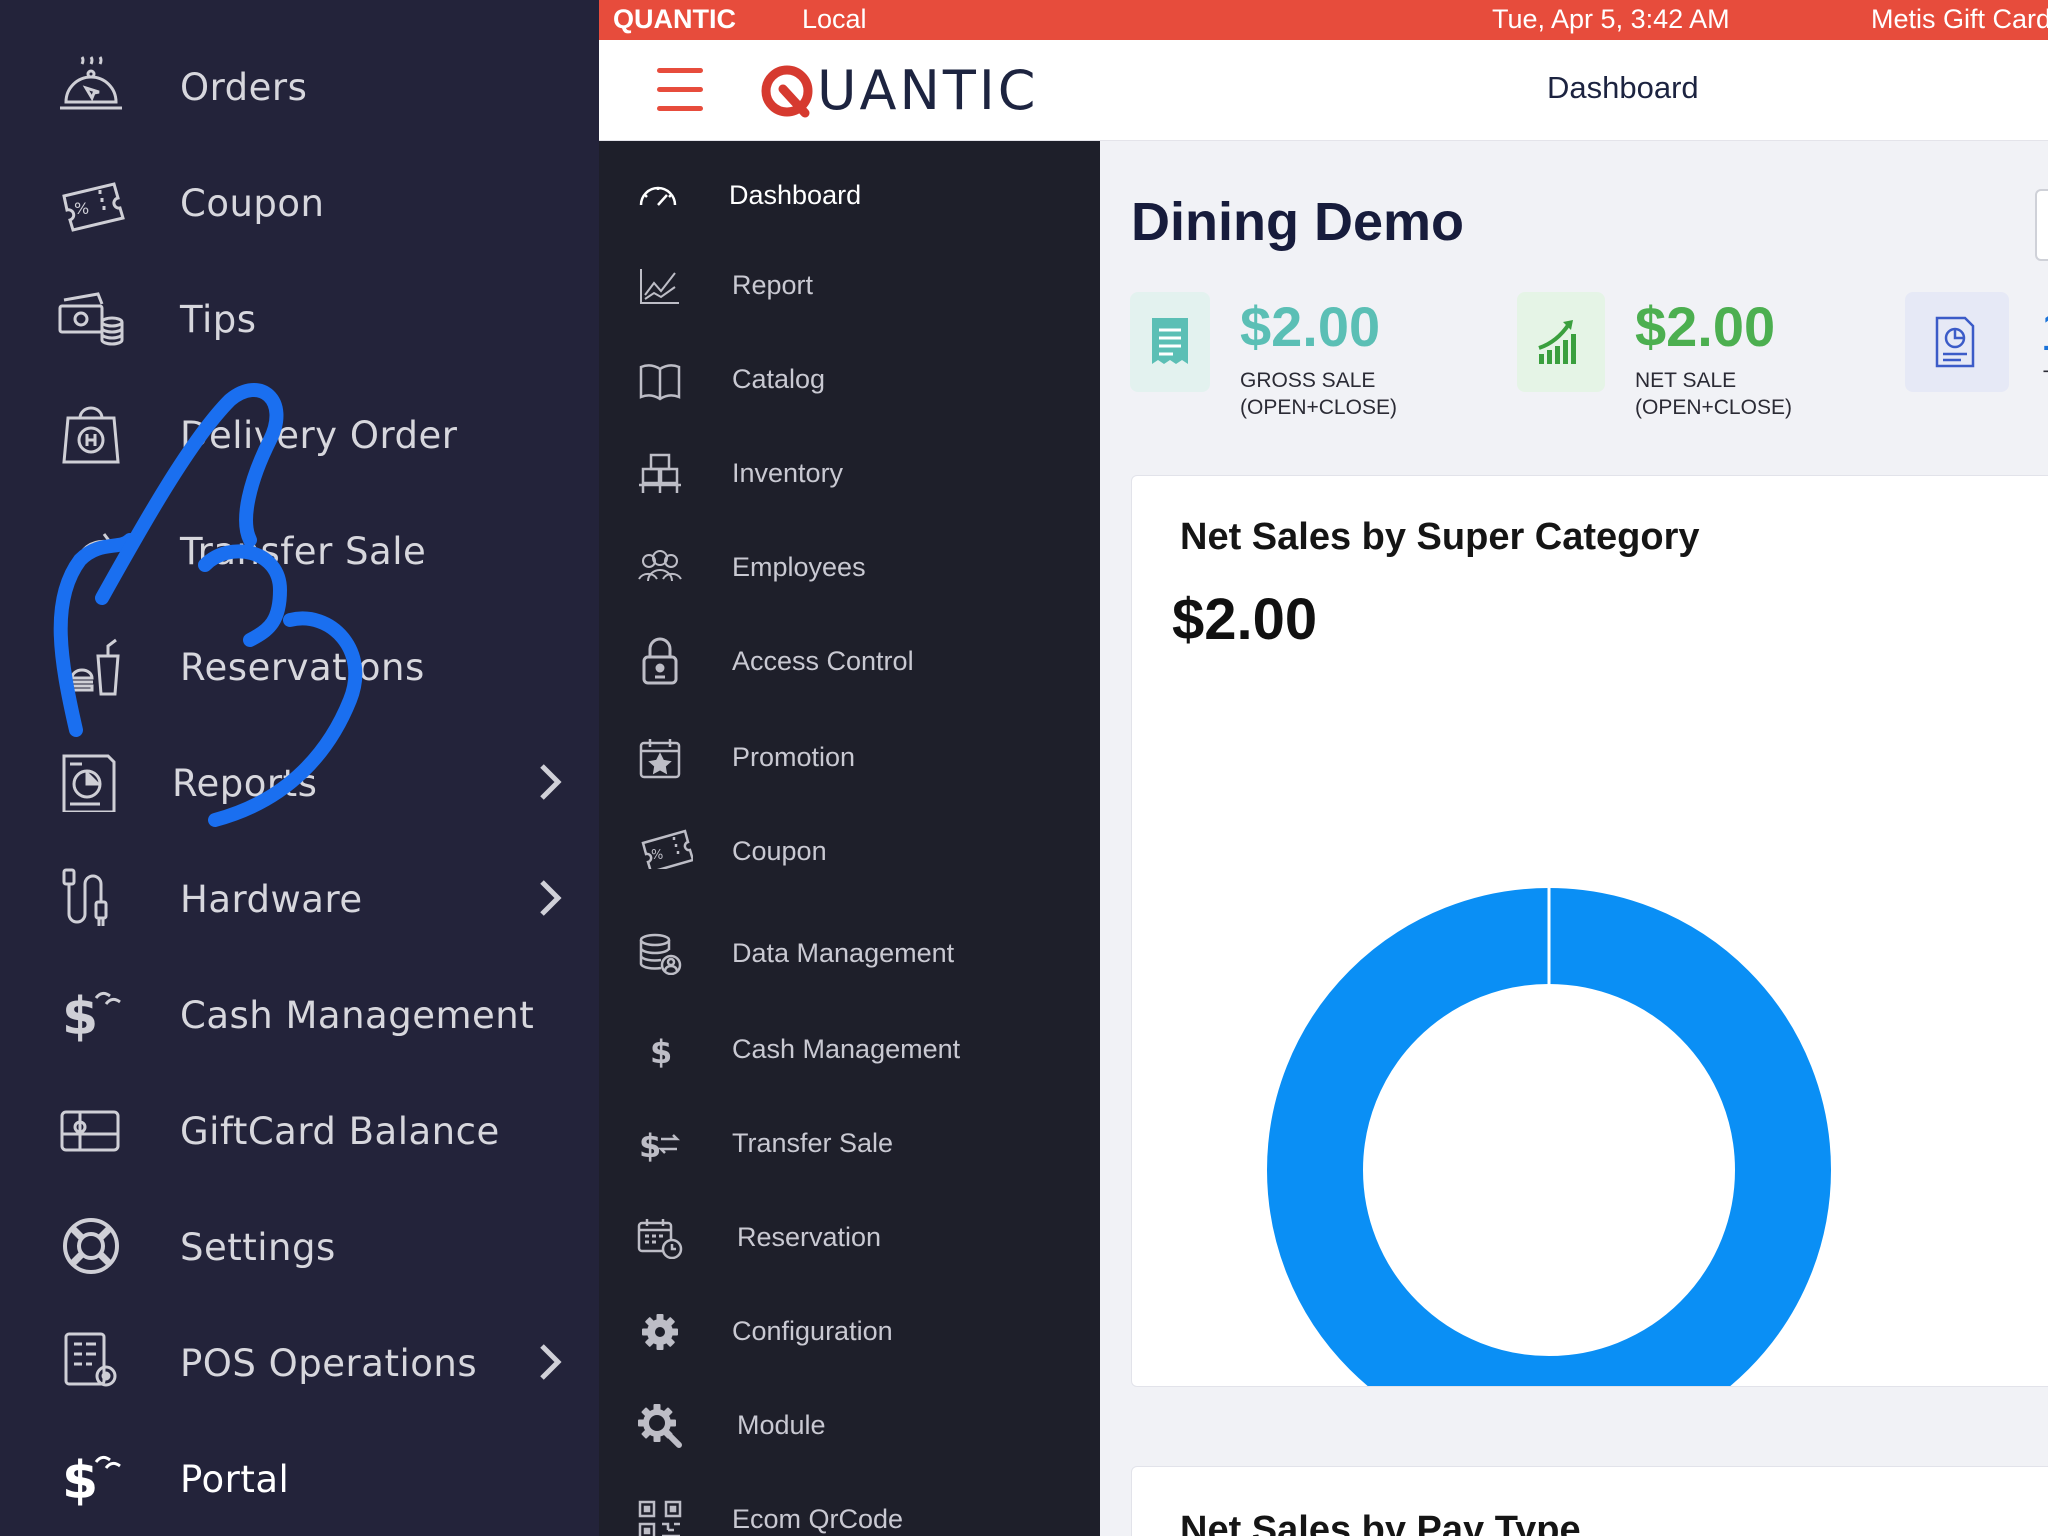  Describe the element at coordinates (849, 473) in the screenshot. I see `nav-item-inventory: Inventory` at that location.